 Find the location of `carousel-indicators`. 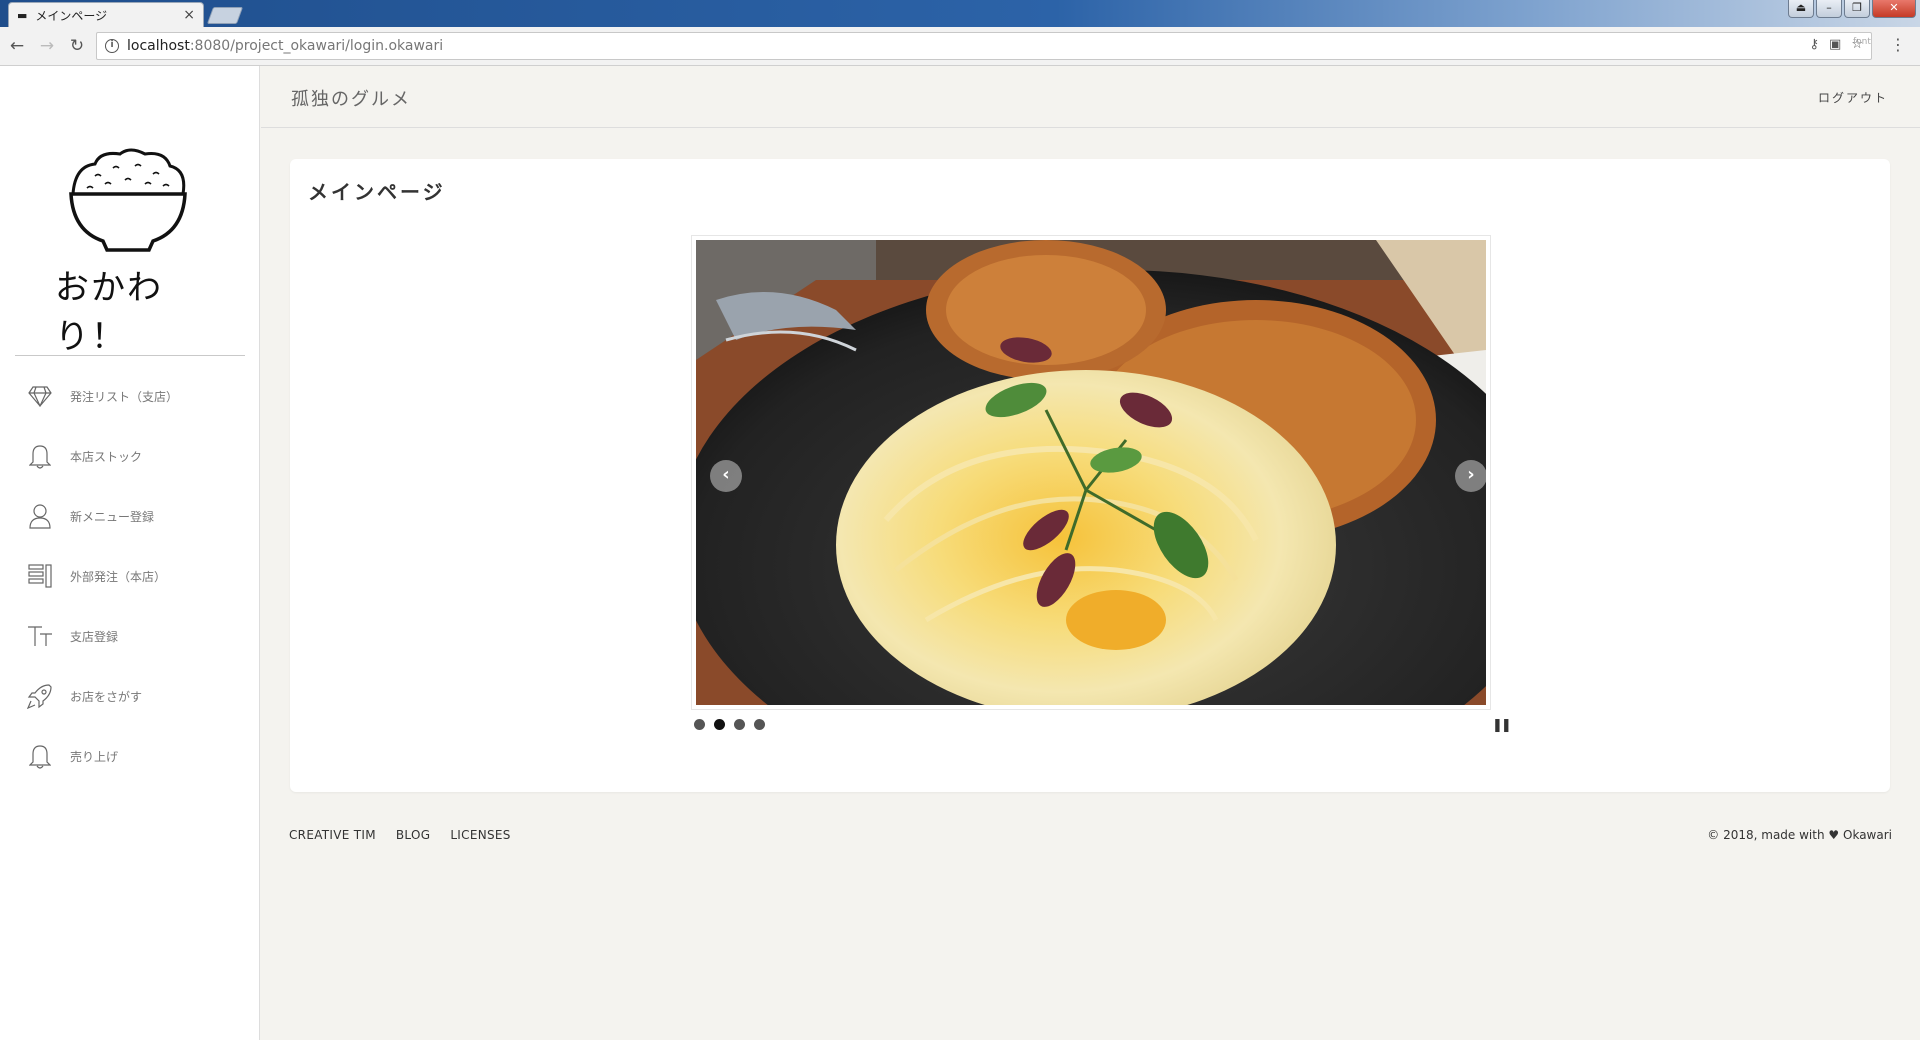

carousel-indicators is located at coordinates (729, 724).